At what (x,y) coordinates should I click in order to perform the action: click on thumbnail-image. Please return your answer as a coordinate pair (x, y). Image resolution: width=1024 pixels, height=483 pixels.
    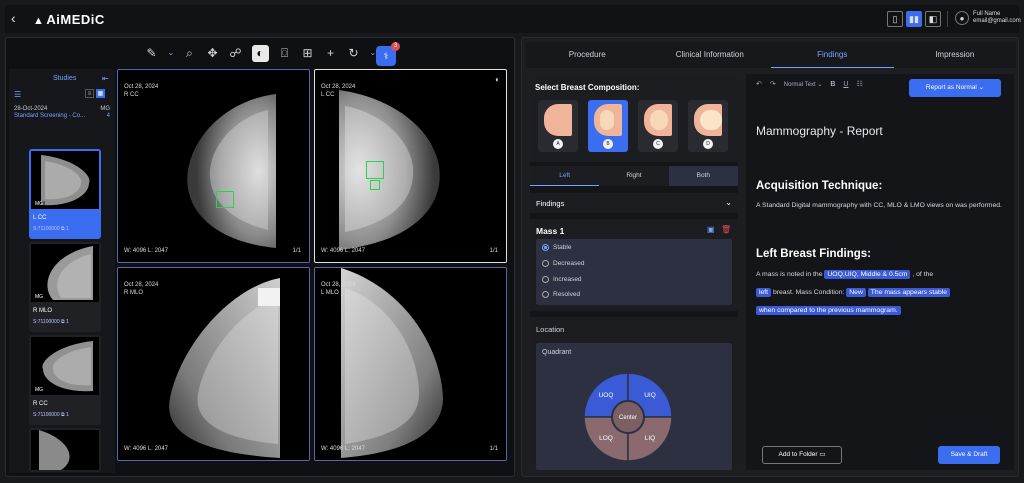
    Looking at the image, I should click on (65, 450).